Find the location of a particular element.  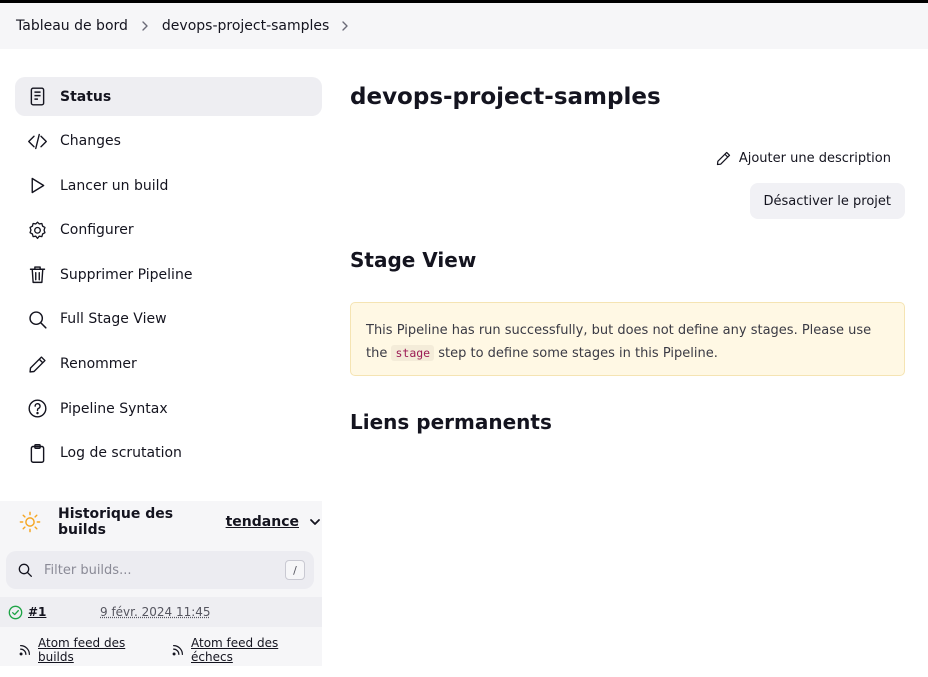

sidebar-item-full-stage-view: Full Stage View is located at coordinates (168, 319).